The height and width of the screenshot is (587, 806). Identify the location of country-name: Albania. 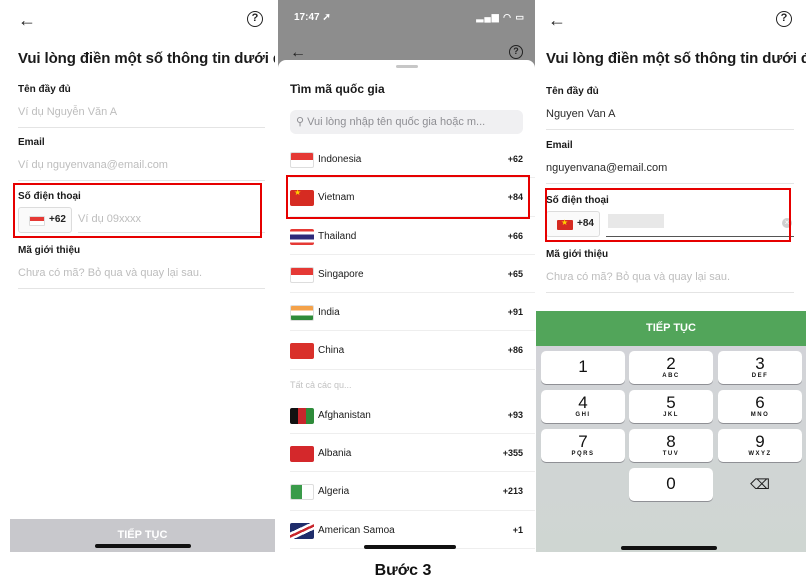
(335, 454).